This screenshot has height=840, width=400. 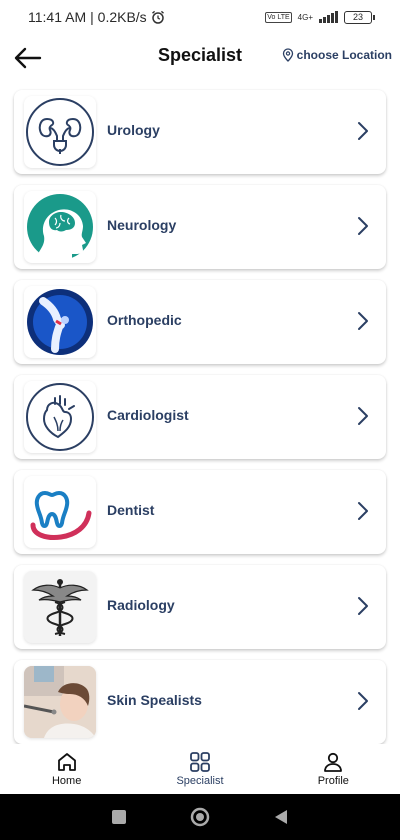 What do you see at coordinates (131, 510) in the screenshot?
I see `specialist-label: Dentist` at bounding box center [131, 510].